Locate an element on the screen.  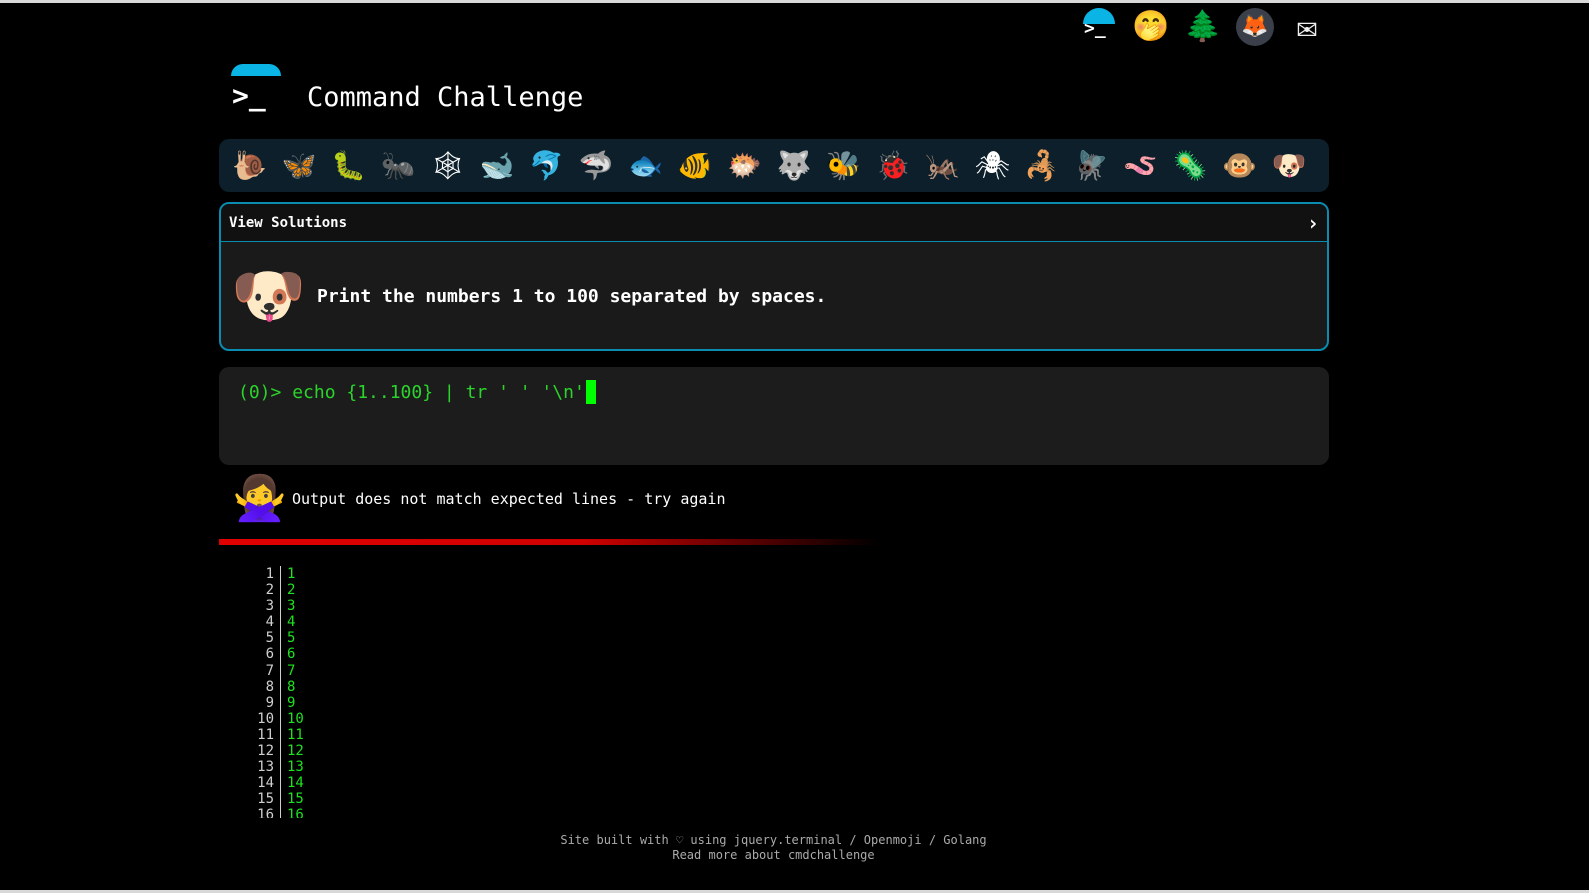
line-number: 2 is located at coordinates (269, 590).